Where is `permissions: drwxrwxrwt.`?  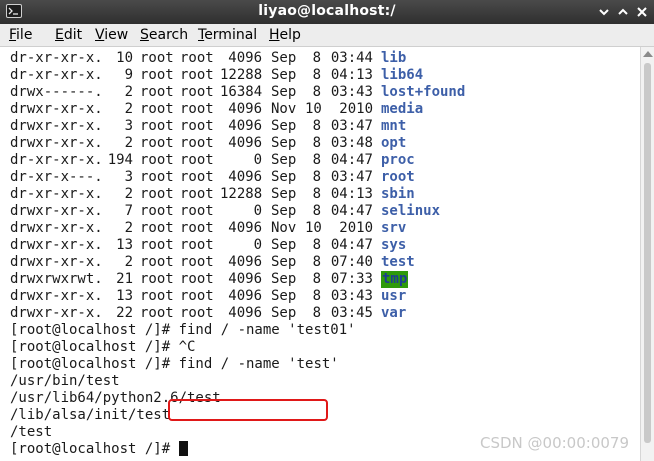 permissions: drwxrwxrwt. is located at coordinates (56, 279).